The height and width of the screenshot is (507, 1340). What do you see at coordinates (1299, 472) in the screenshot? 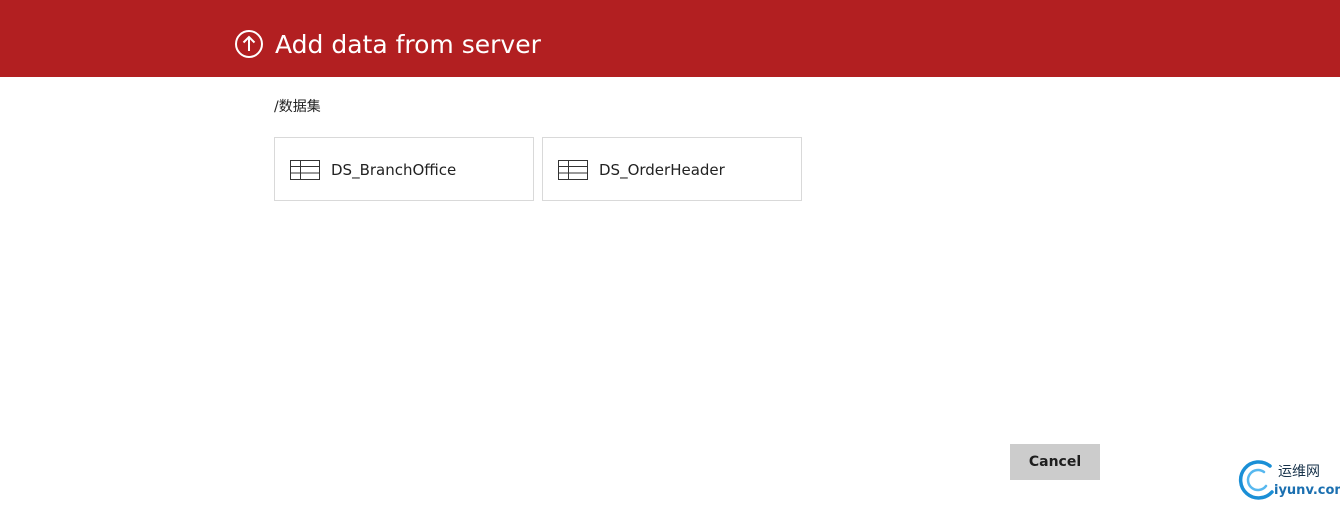
I see `watermark-cn-text: 运维网` at bounding box center [1299, 472].